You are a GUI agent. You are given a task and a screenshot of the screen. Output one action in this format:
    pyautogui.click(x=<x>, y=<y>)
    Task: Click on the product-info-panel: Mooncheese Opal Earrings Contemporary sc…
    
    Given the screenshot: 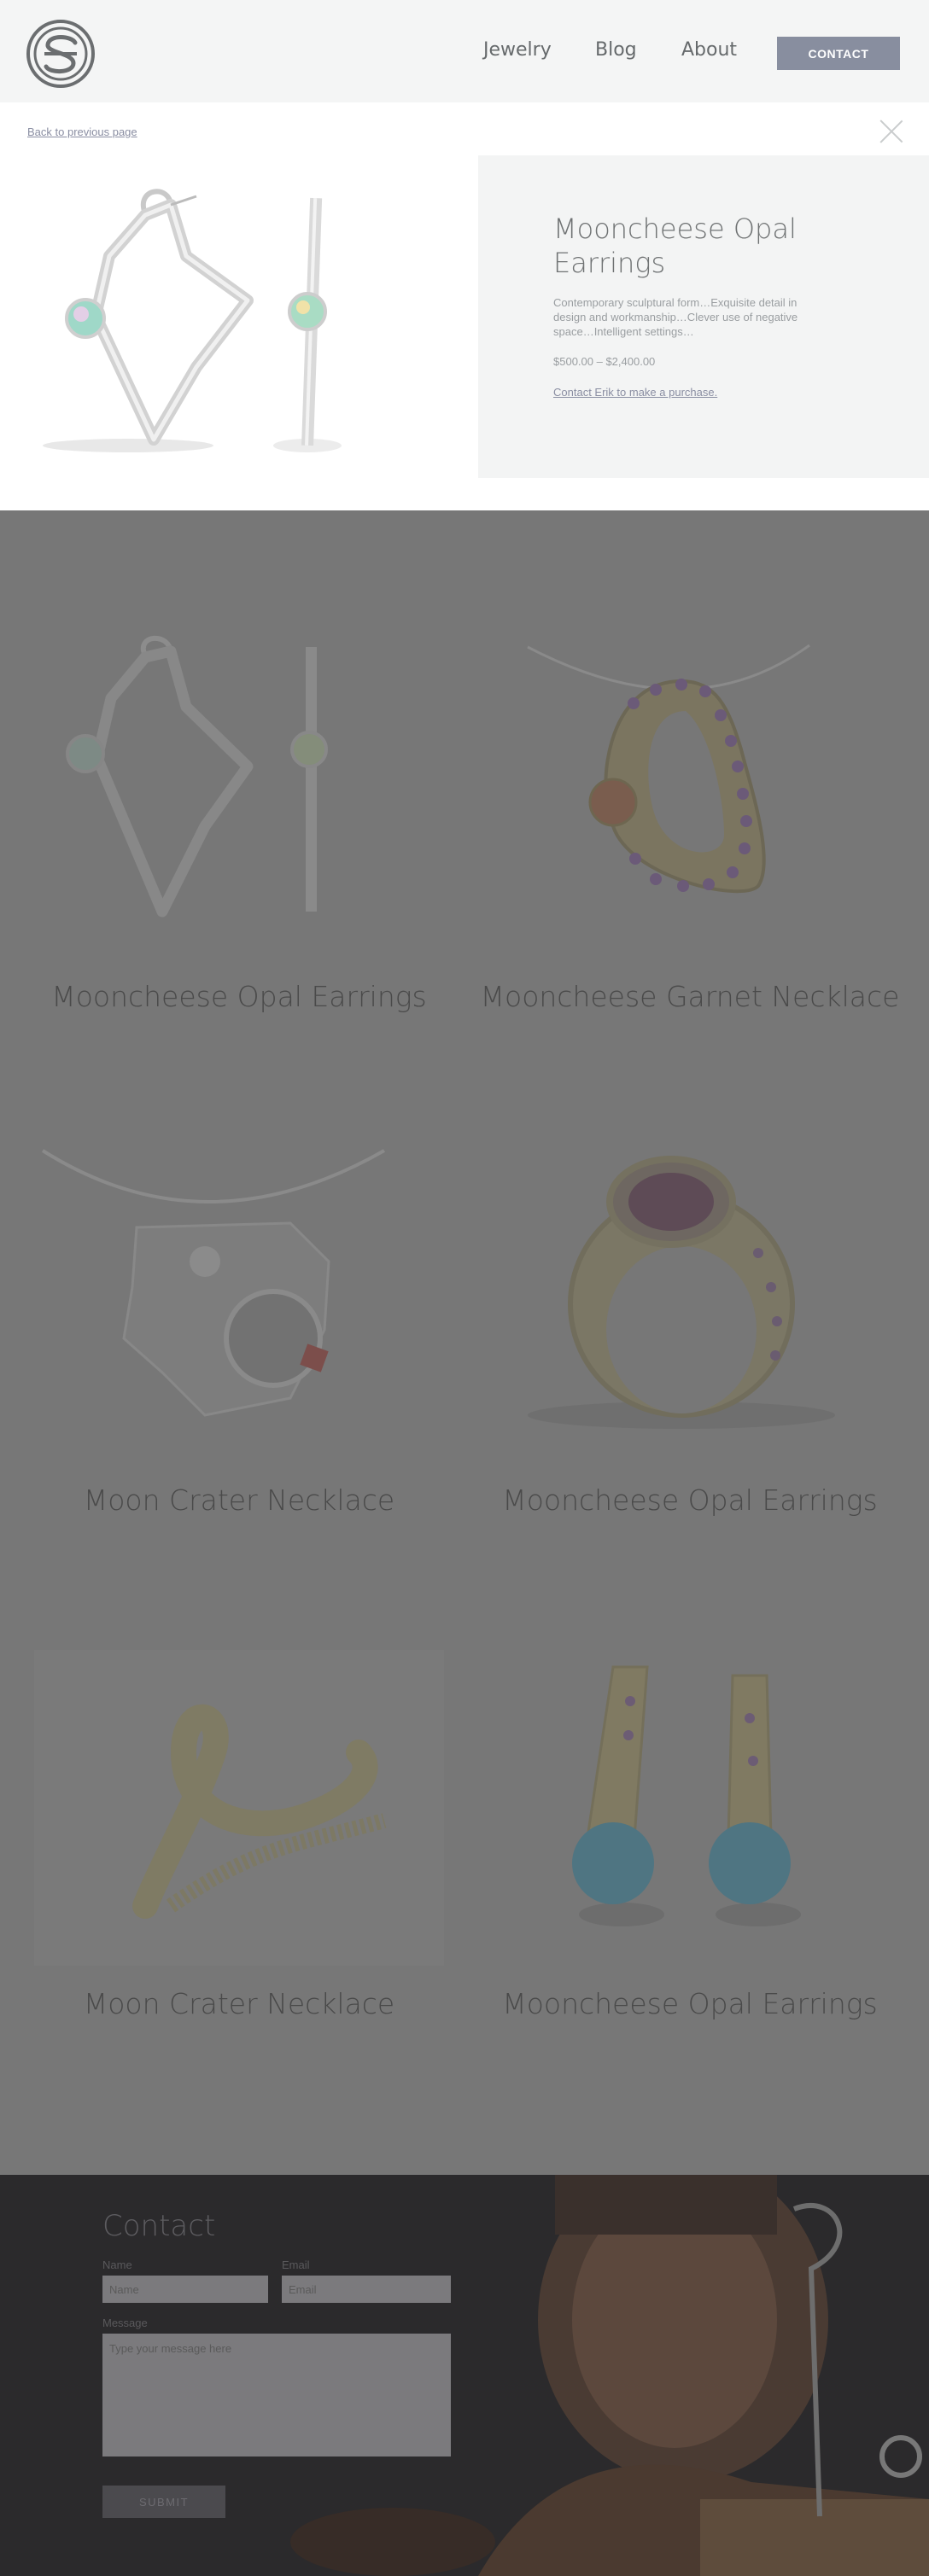 What is the action you would take?
    pyautogui.click(x=704, y=316)
    